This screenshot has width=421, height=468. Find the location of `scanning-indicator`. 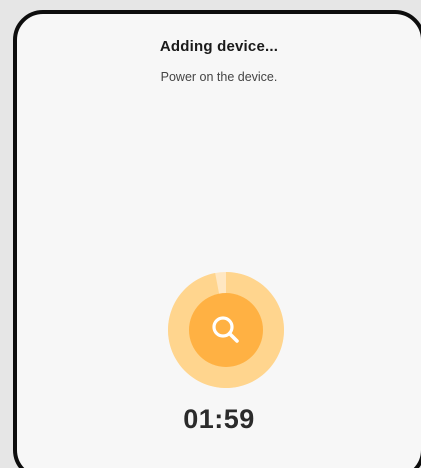

scanning-indicator is located at coordinates (226, 330).